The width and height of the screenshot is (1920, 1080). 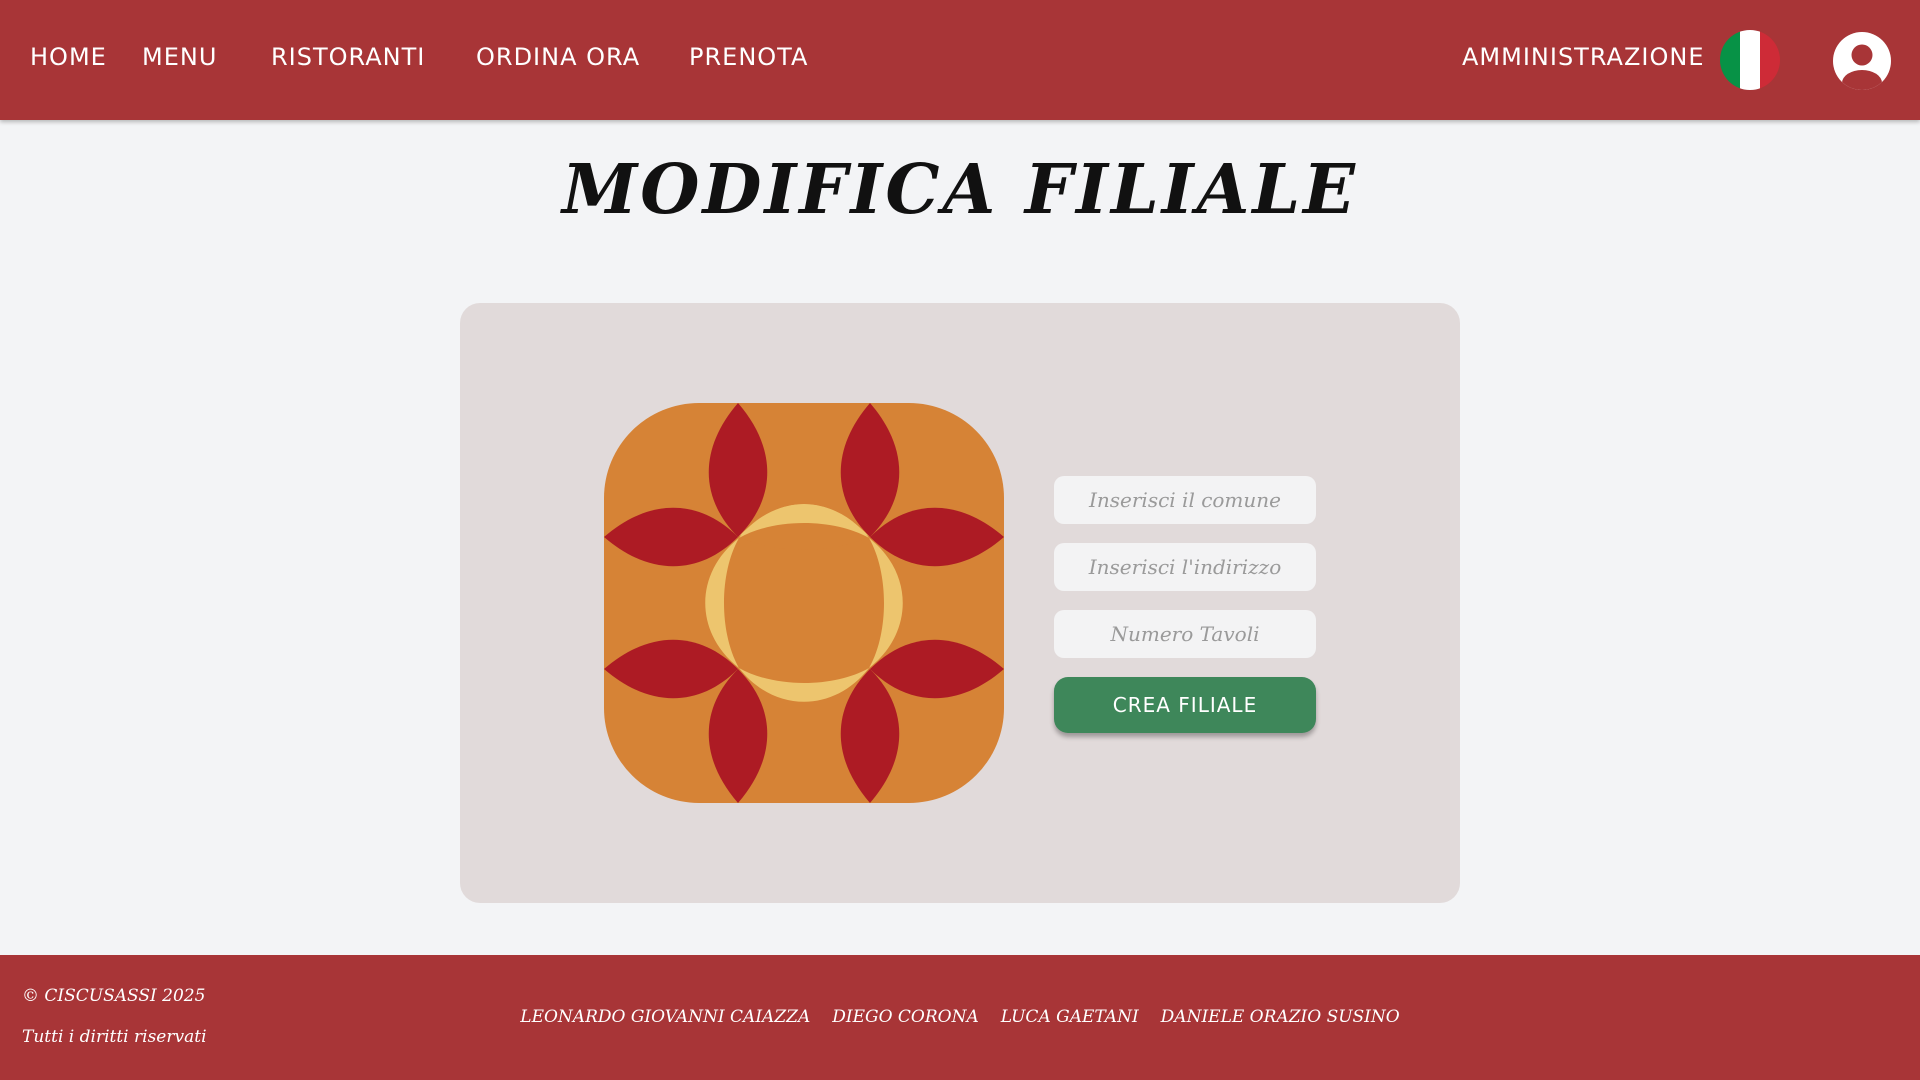 What do you see at coordinates (748, 57) in the screenshot?
I see `nav-prenota: PRENOTA` at bounding box center [748, 57].